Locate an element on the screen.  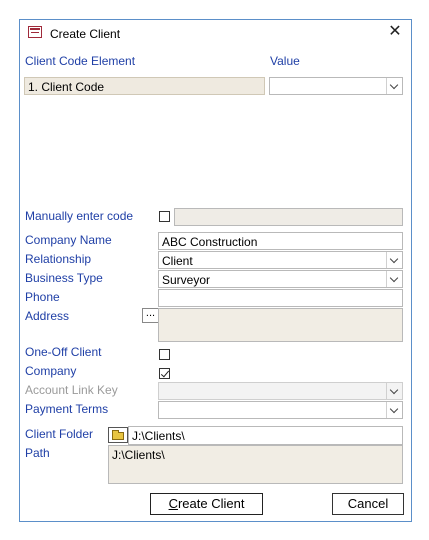
client-code-element-header: Client Code Element is located at coordinates (80, 61).